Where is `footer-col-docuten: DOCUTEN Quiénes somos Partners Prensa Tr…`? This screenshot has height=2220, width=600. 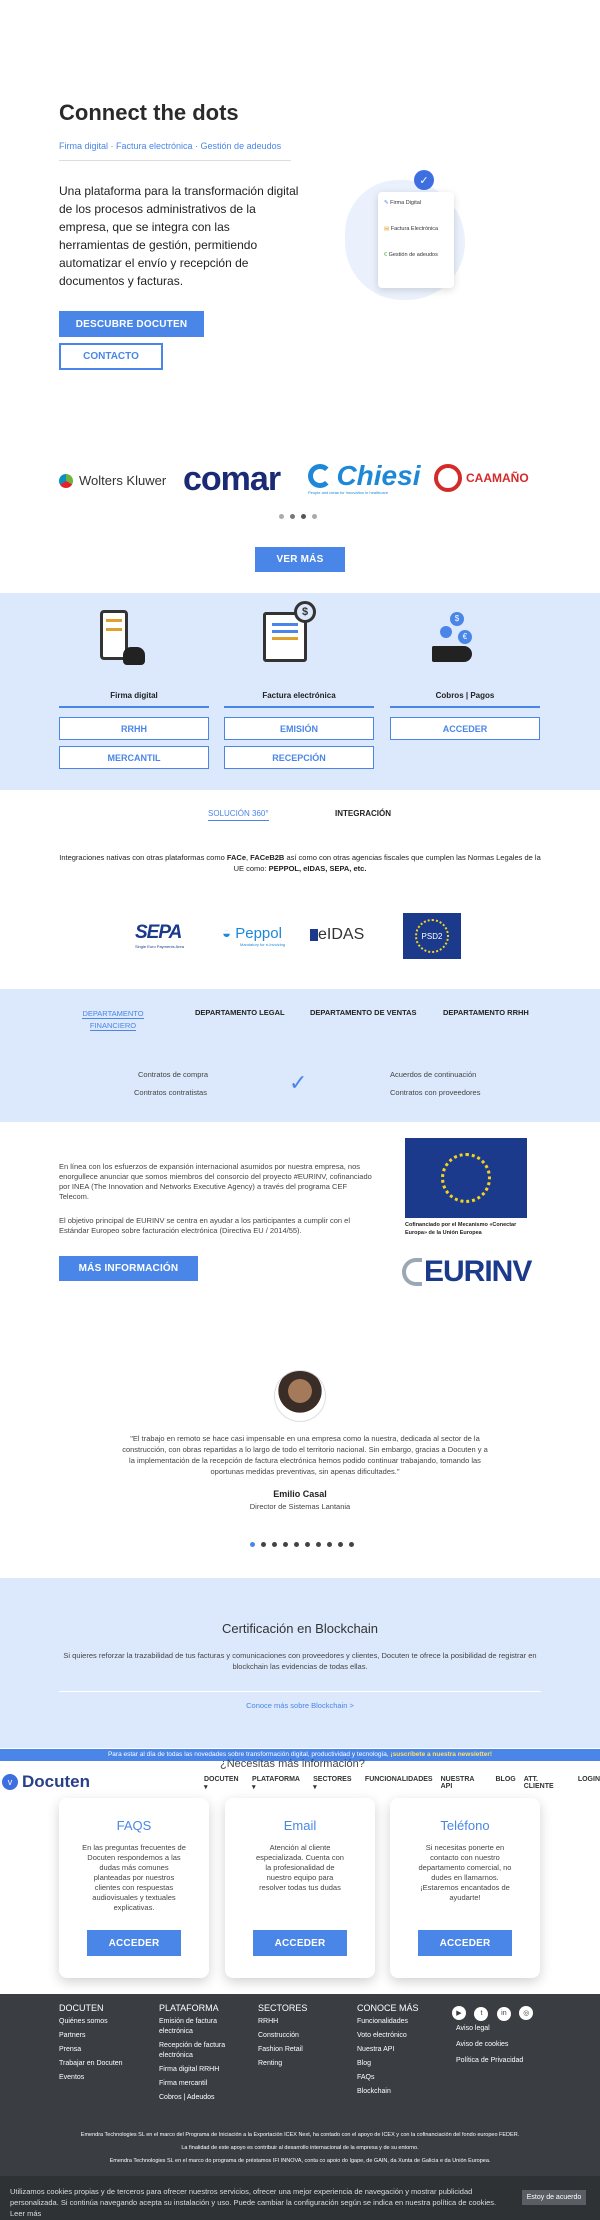 footer-col-docuten: DOCUTEN Quiénes somos Partners Prensa Tr… is located at coordinates (104, 2043).